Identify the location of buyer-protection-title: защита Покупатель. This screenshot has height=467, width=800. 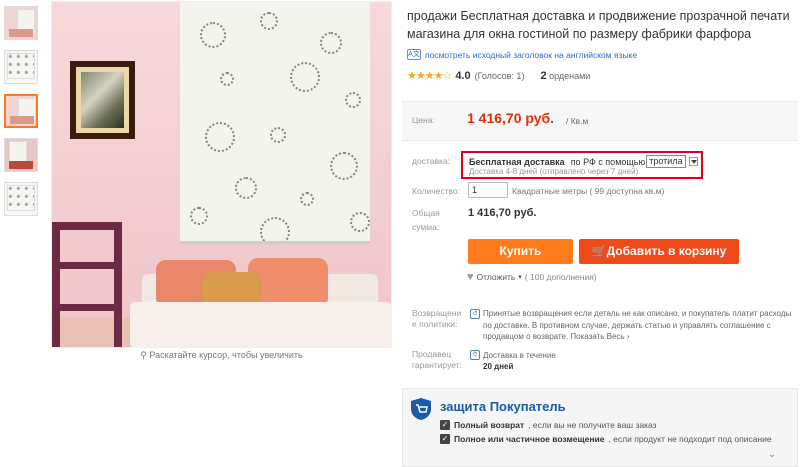
(503, 406).